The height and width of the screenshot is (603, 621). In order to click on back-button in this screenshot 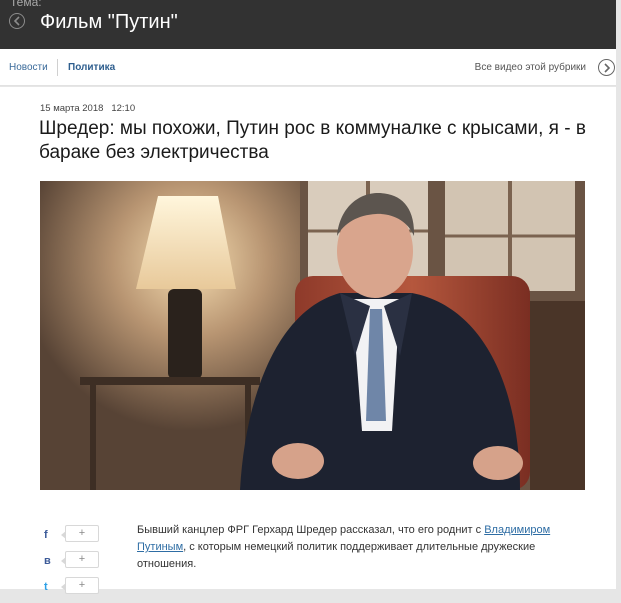, I will do `click(17, 21)`.